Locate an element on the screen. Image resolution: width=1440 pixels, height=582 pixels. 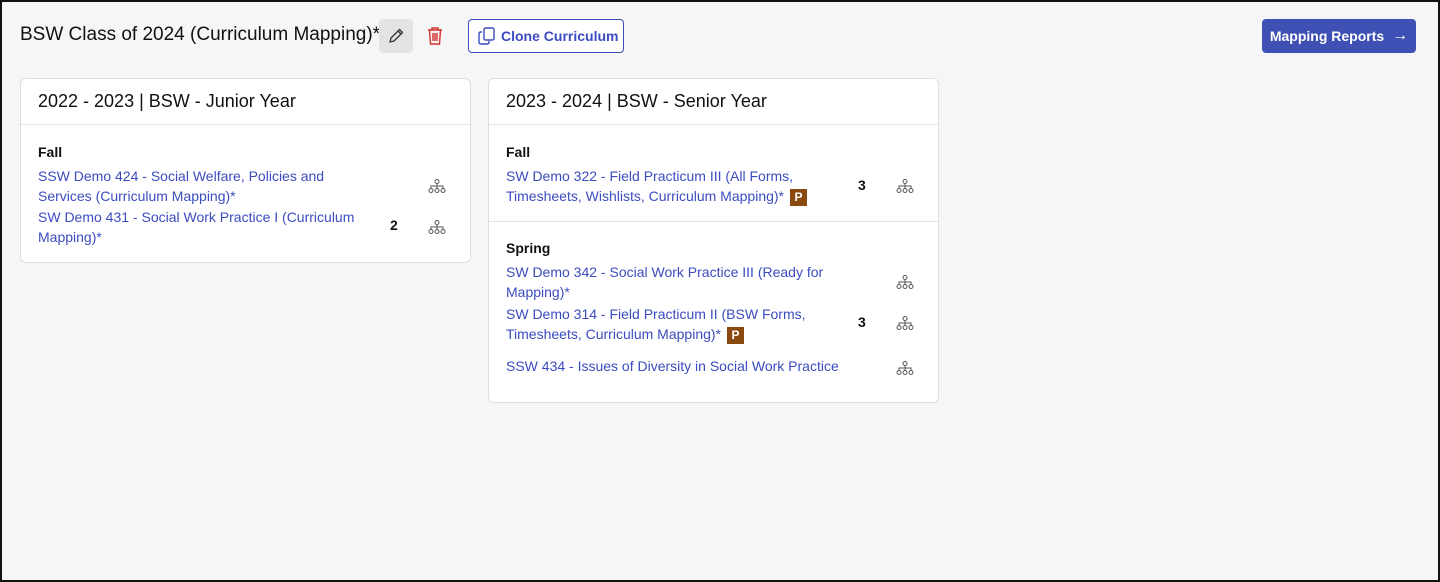
delete-button is located at coordinates (435, 36).